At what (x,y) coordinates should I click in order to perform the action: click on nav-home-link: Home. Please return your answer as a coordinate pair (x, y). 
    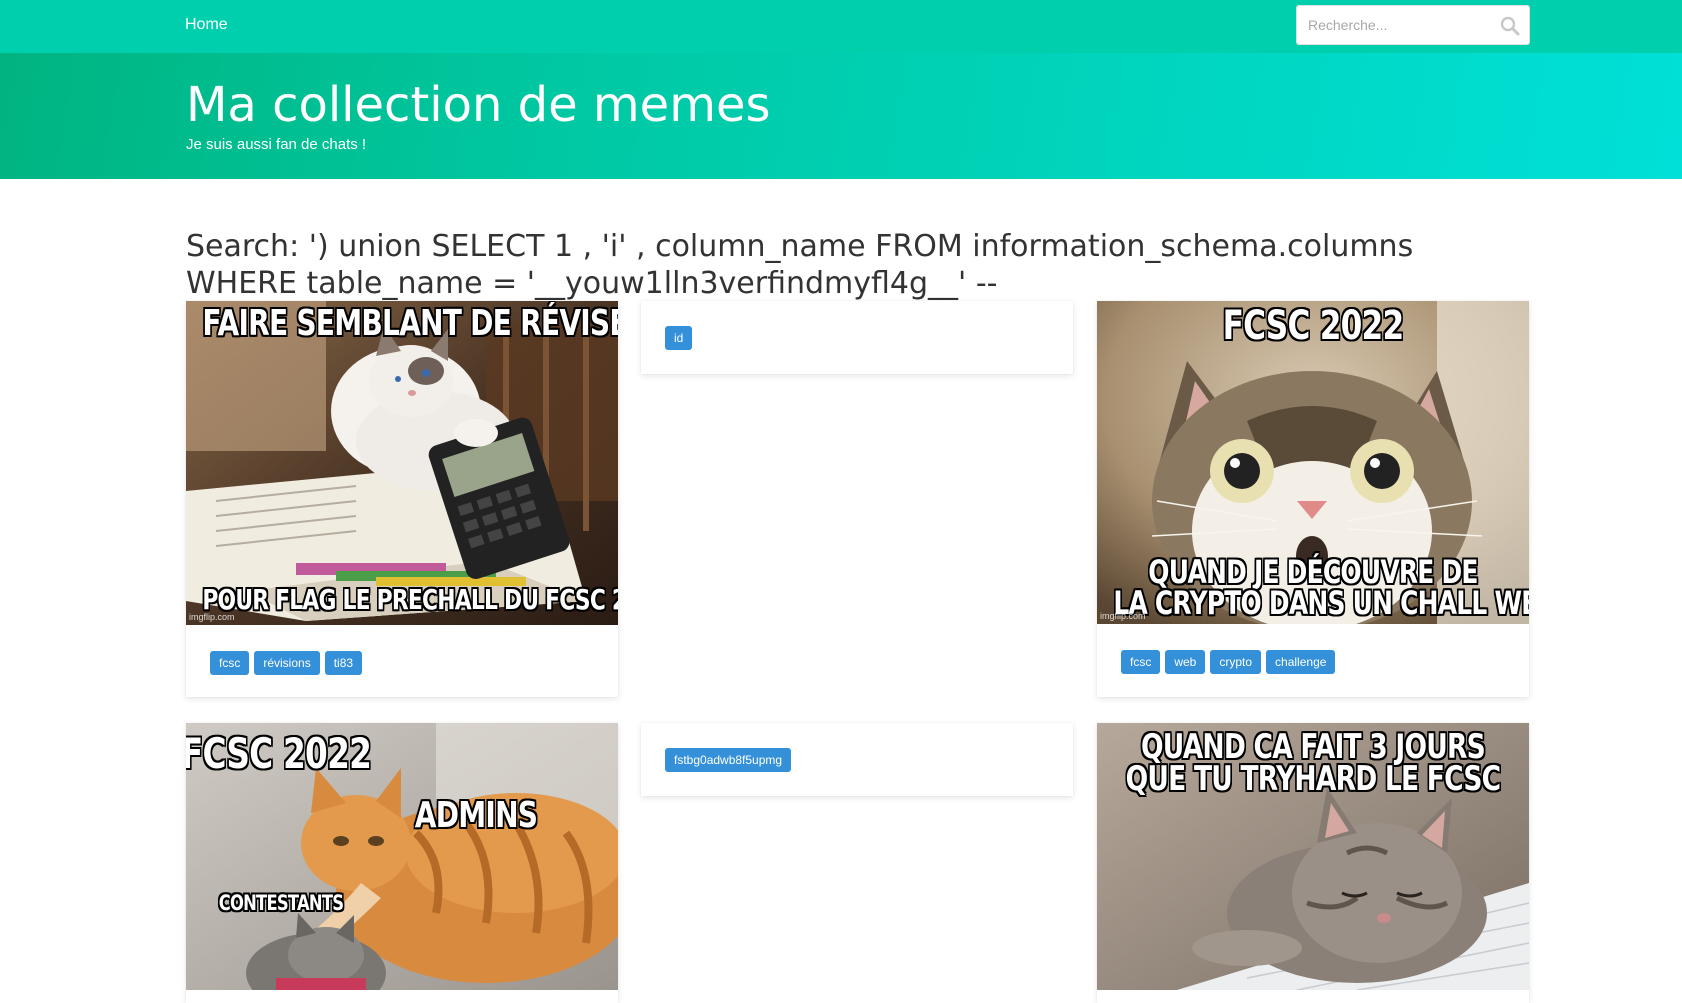
    Looking at the image, I should click on (206, 25).